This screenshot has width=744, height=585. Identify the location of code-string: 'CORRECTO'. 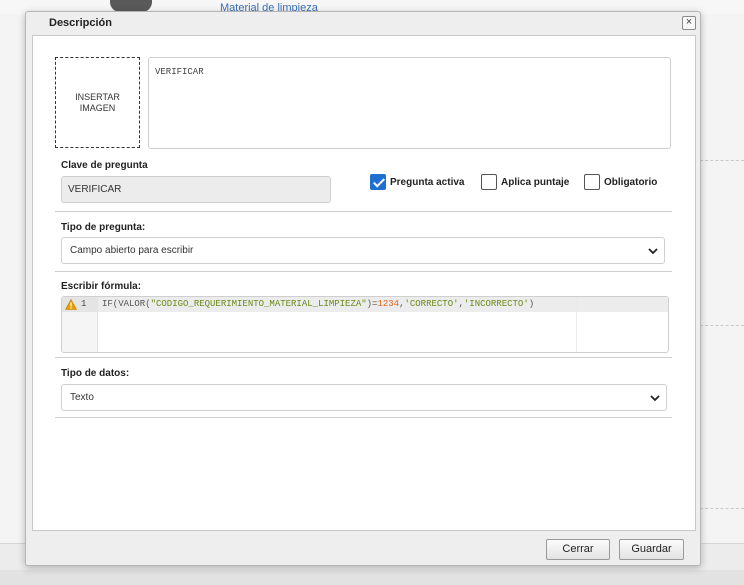
(431, 304).